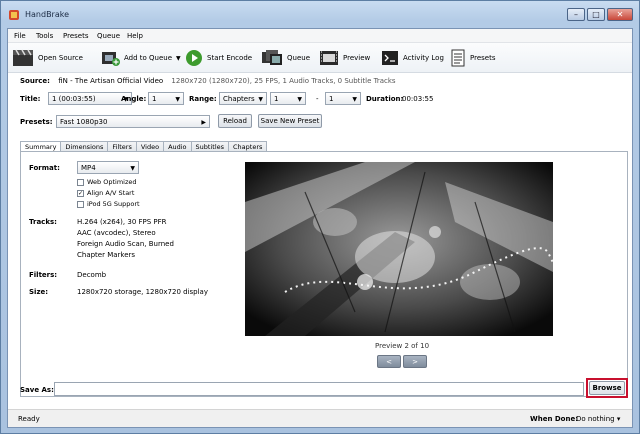 Image resolution: width=640 pixels, height=434 pixels. Describe the element at coordinates (111, 59) in the screenshot. I see `add-queue-icon` at that location.